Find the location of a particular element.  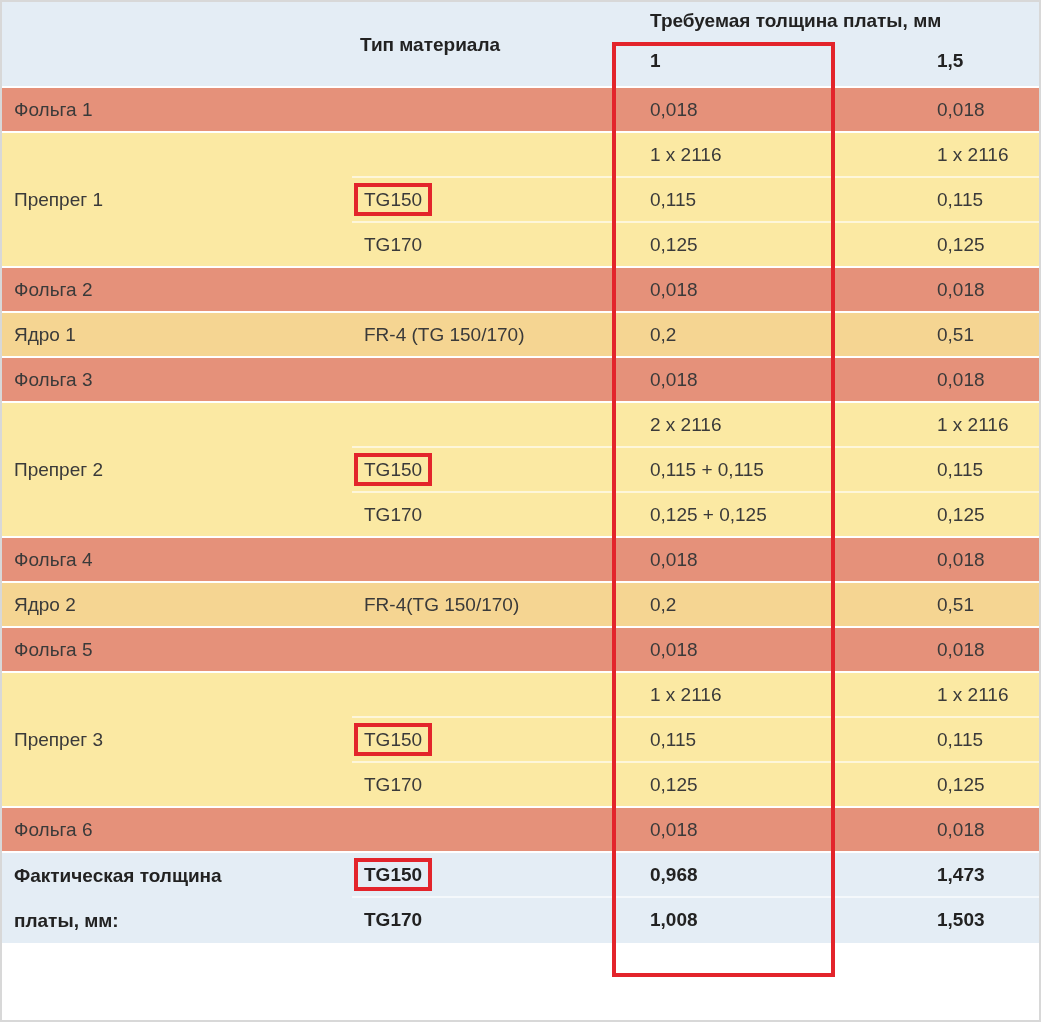

column-header: Тип материала is located at coordinates (430, 44).